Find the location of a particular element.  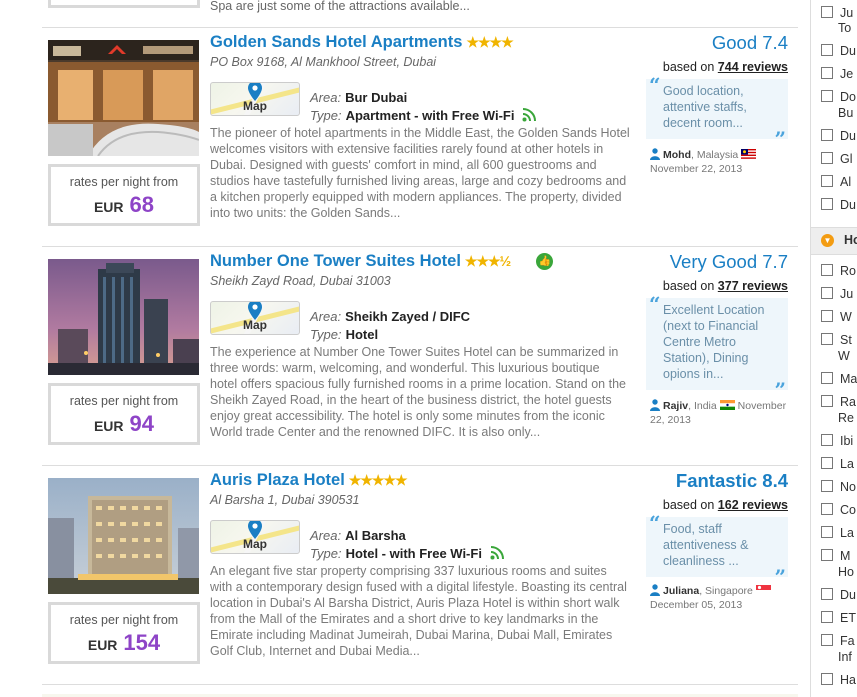

filter-option: Al is located at coordinates (836, 182).